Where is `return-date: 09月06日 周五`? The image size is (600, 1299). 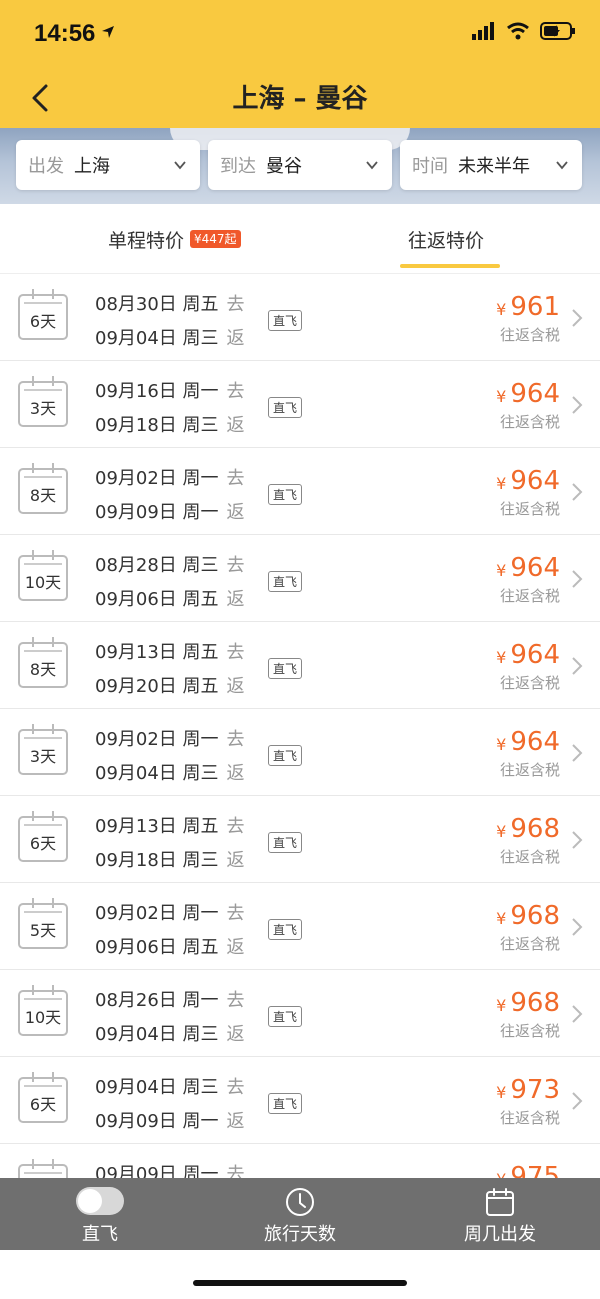
return-date: 09月06日 周五 is located at coordinates (157, 947).